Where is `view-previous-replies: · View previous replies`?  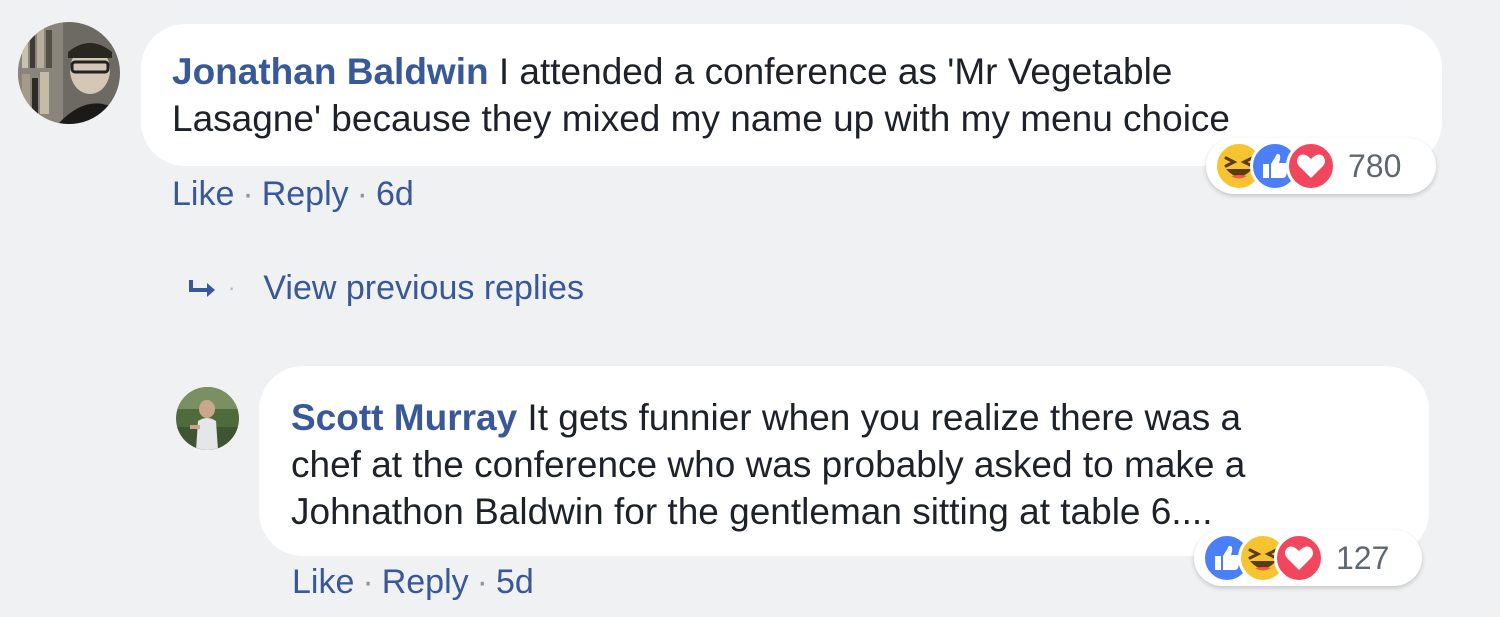 view-previous-replies: · View previous replies is located at coordinates (386, 288).